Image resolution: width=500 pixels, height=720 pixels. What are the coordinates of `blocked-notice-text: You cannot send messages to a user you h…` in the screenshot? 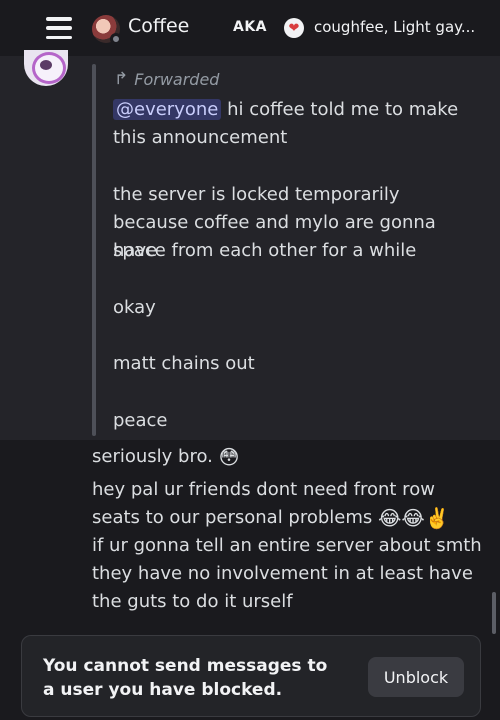 It's located at (185, 678).